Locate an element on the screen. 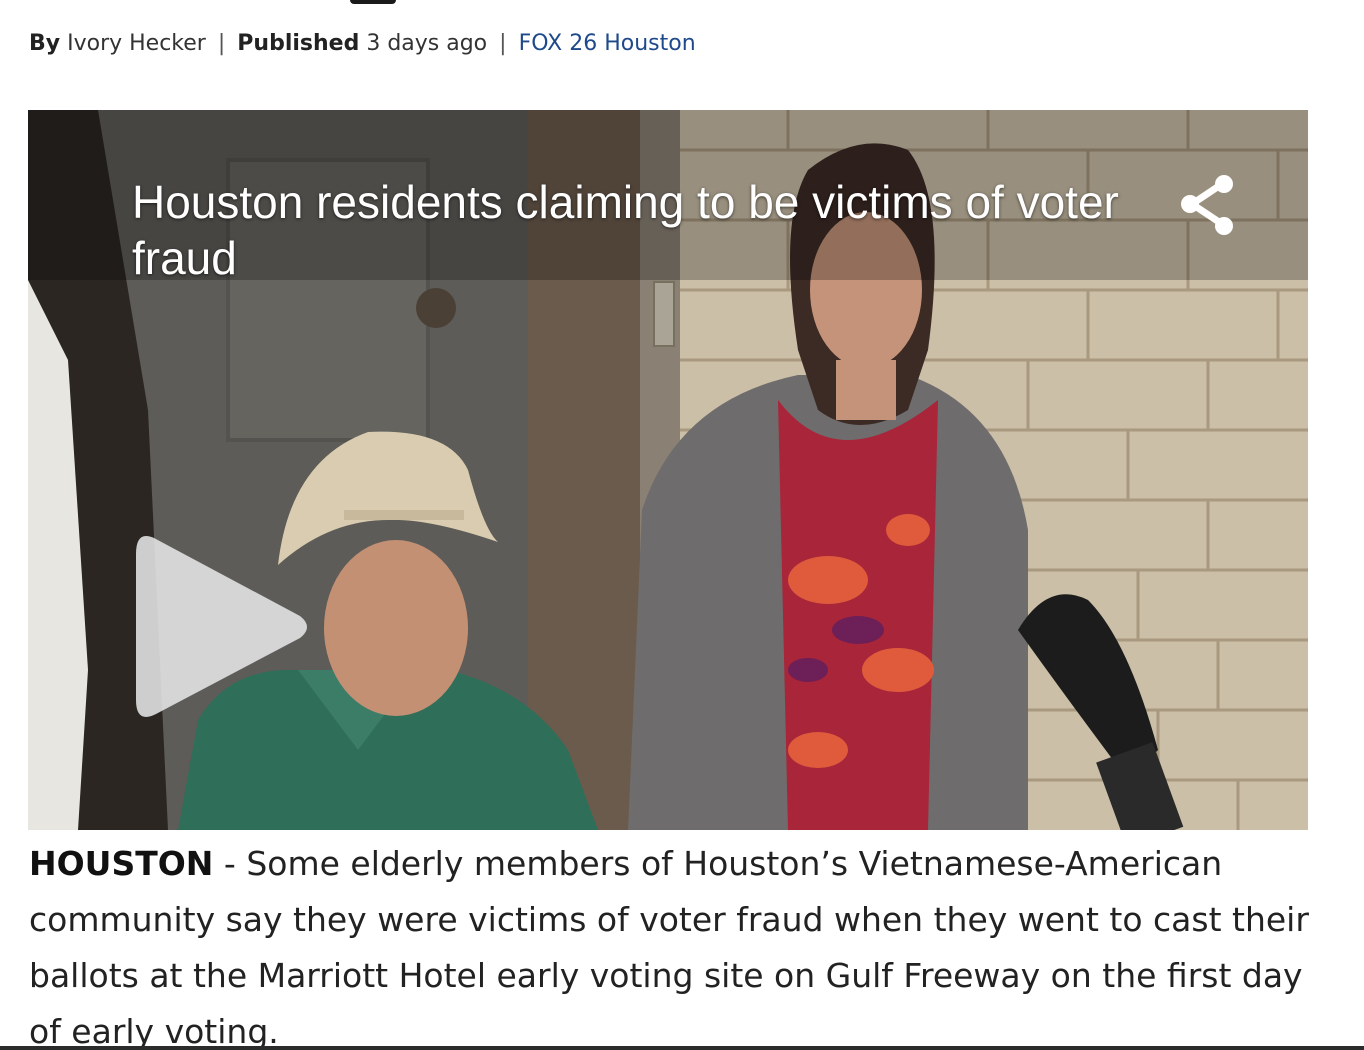 The image size is (1364, 1050). published-time: 3 days ago is located at coordinates (427, 43).